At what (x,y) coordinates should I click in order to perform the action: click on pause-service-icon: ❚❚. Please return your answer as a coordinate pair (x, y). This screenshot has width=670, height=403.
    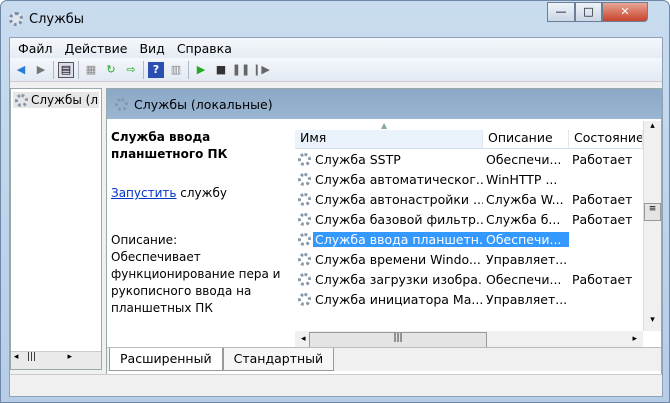
    Looking at the image, I should click on (241, 70).